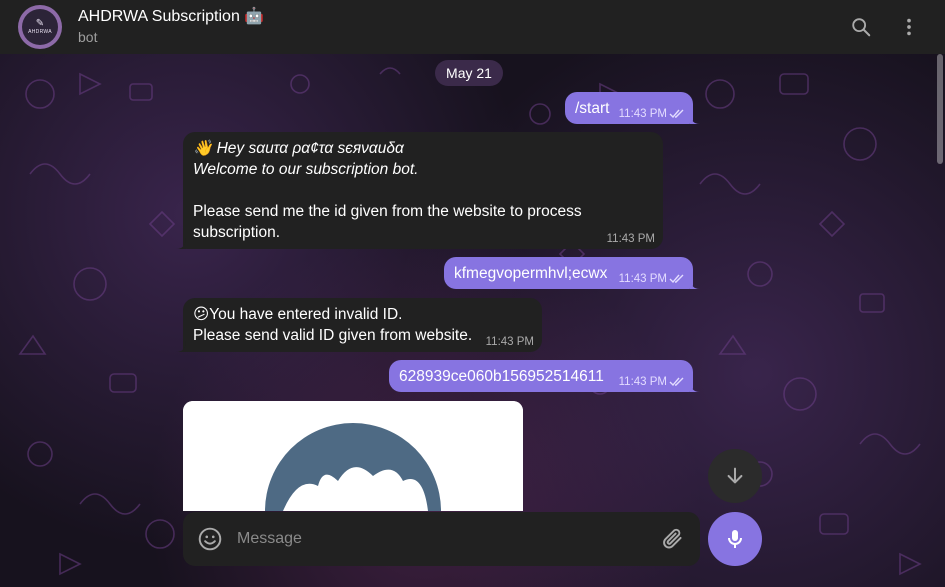 The width and height of the screenshot is (945, 587). I want to click on voice-record-button, so click(735, 539).